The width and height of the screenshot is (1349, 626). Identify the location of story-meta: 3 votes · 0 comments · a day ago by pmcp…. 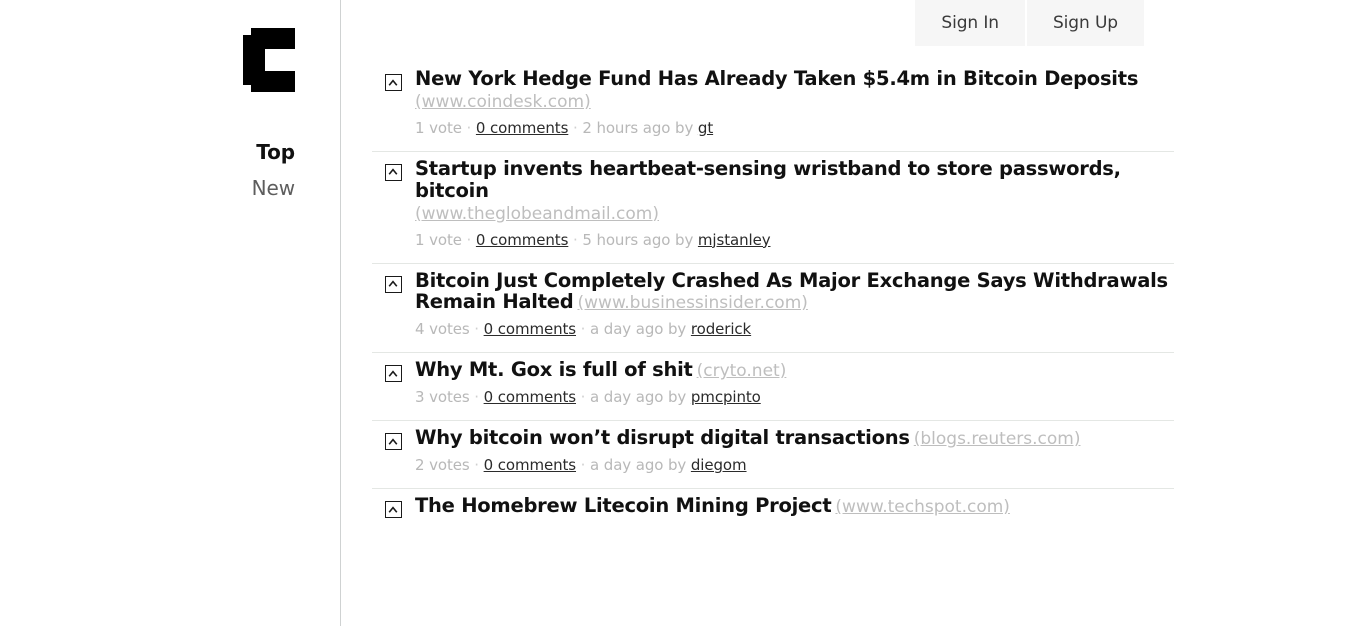
(794, 397).